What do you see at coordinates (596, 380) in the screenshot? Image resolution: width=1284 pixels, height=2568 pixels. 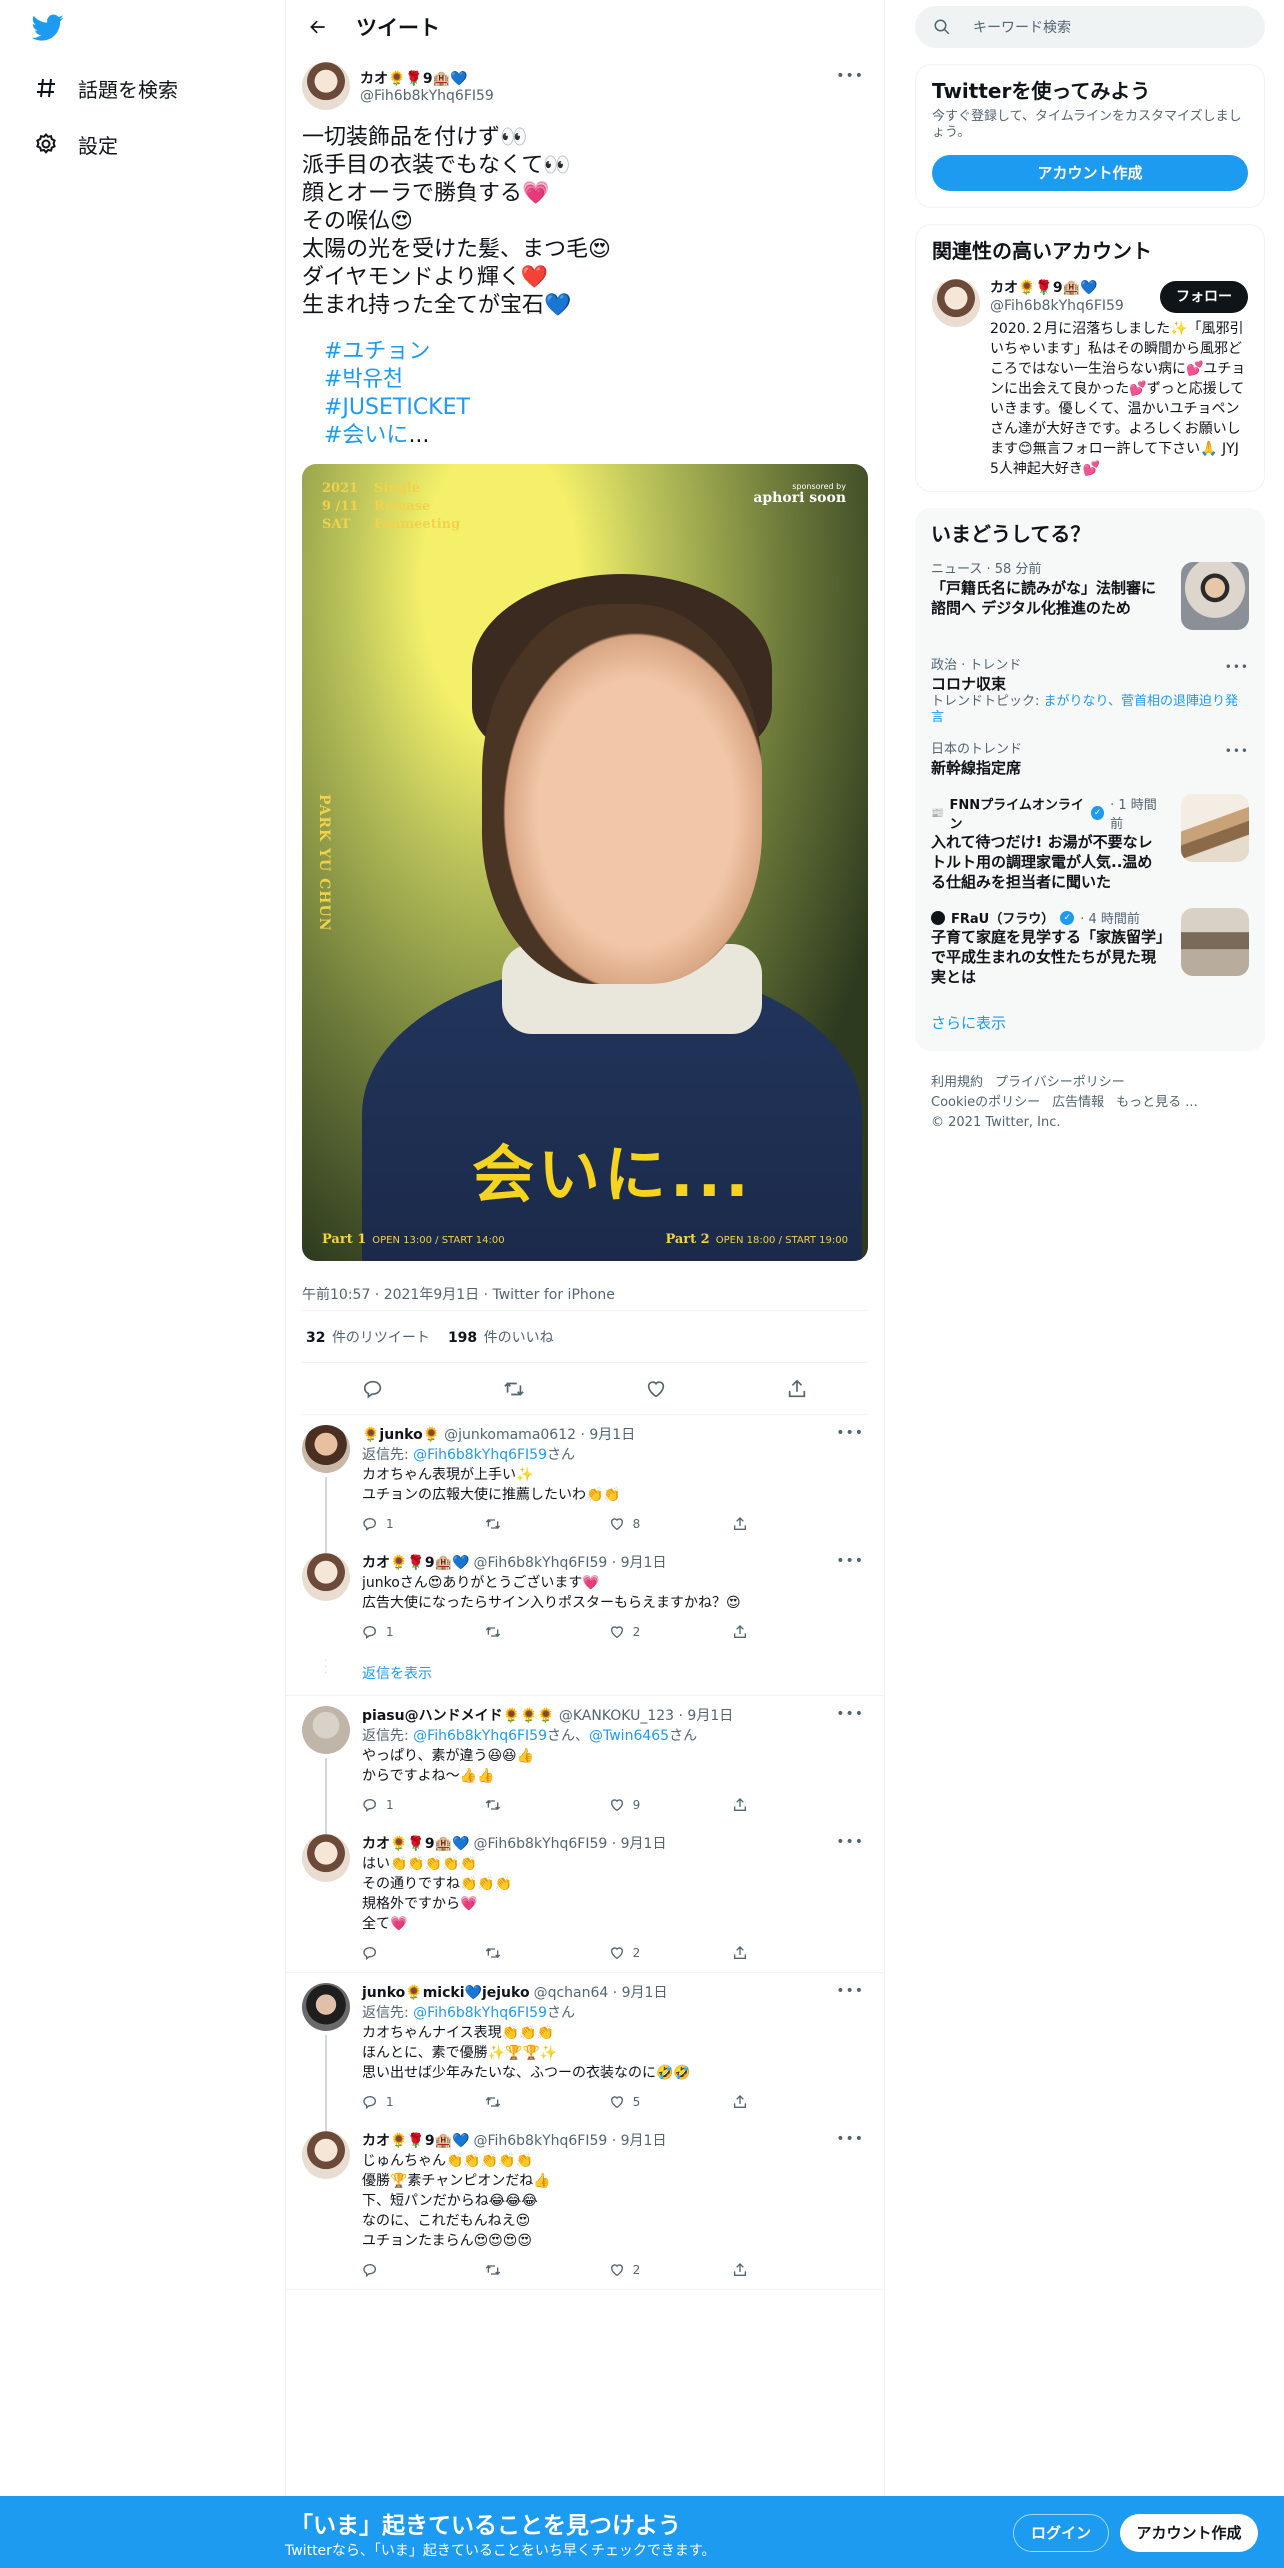 I see `hashtag-link: #박유천` at bounding box center [596, 380].